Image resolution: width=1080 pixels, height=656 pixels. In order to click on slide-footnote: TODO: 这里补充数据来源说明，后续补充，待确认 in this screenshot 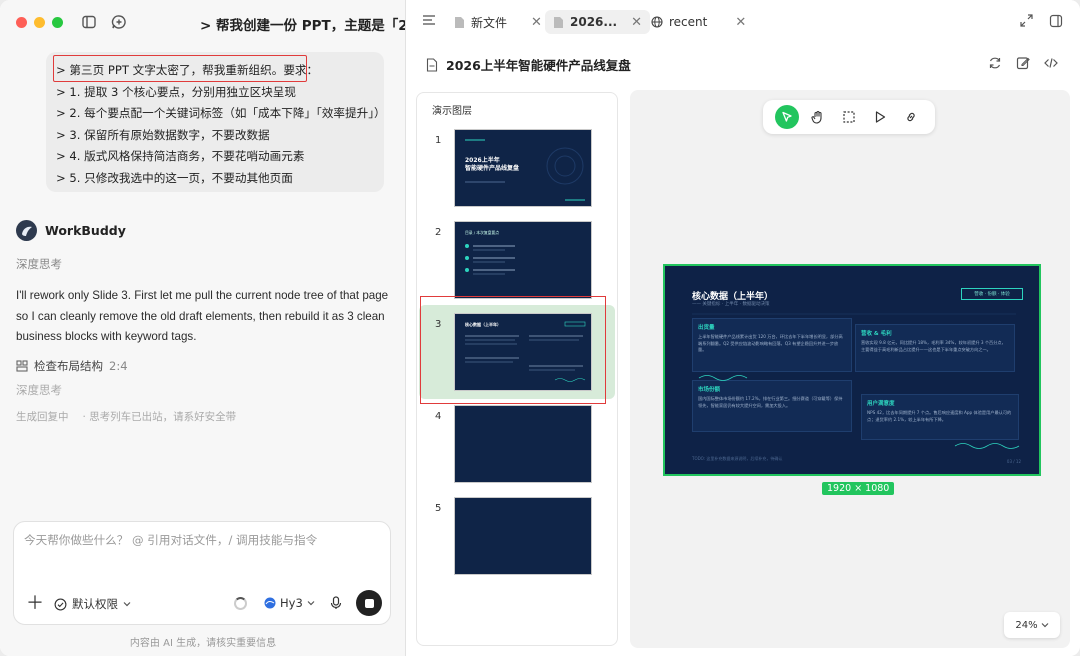, I will do `click(737, 458)`.